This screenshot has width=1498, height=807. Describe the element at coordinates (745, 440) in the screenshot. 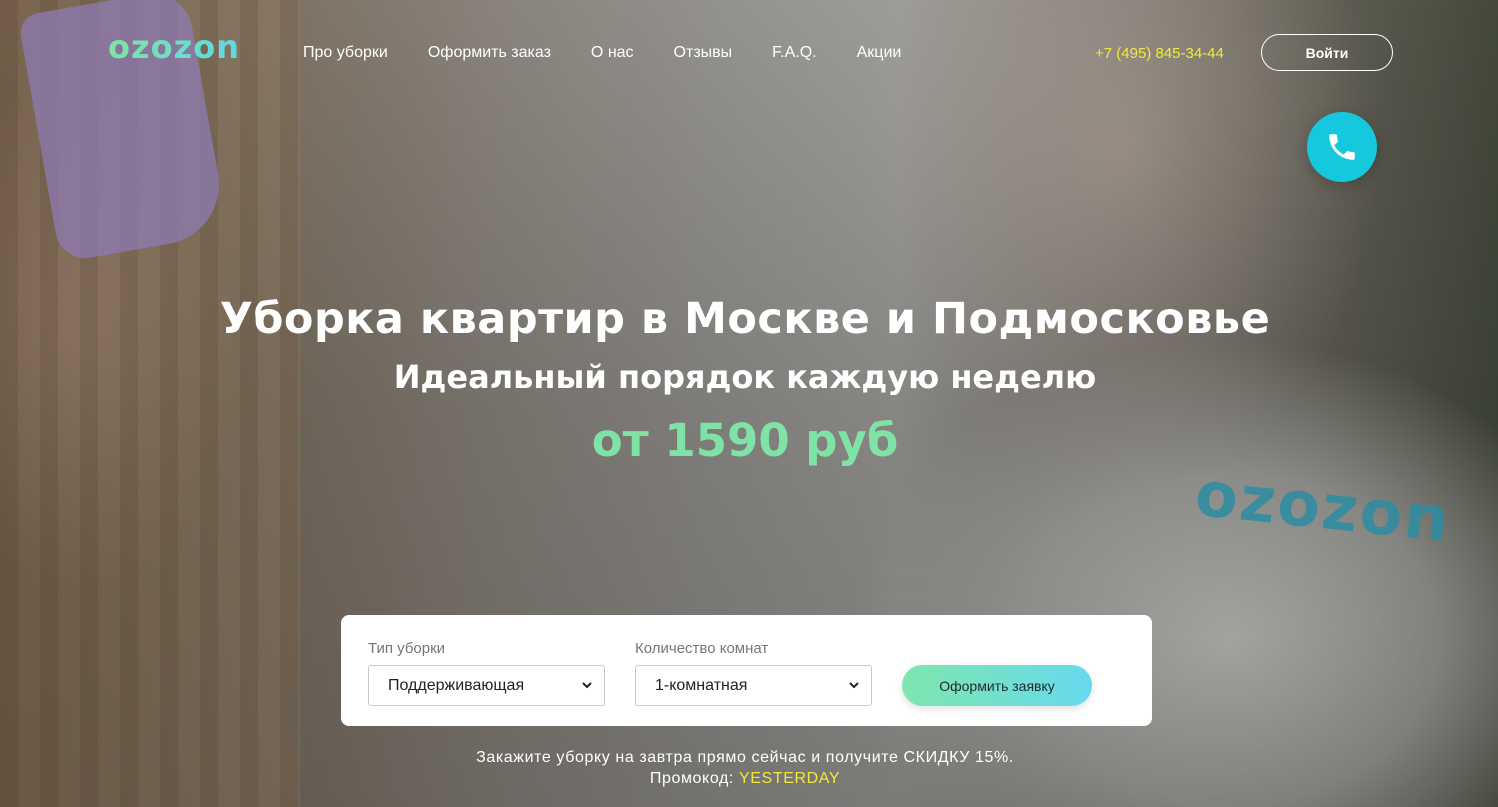

I see `hero-price: от 1590 руб` at that location.